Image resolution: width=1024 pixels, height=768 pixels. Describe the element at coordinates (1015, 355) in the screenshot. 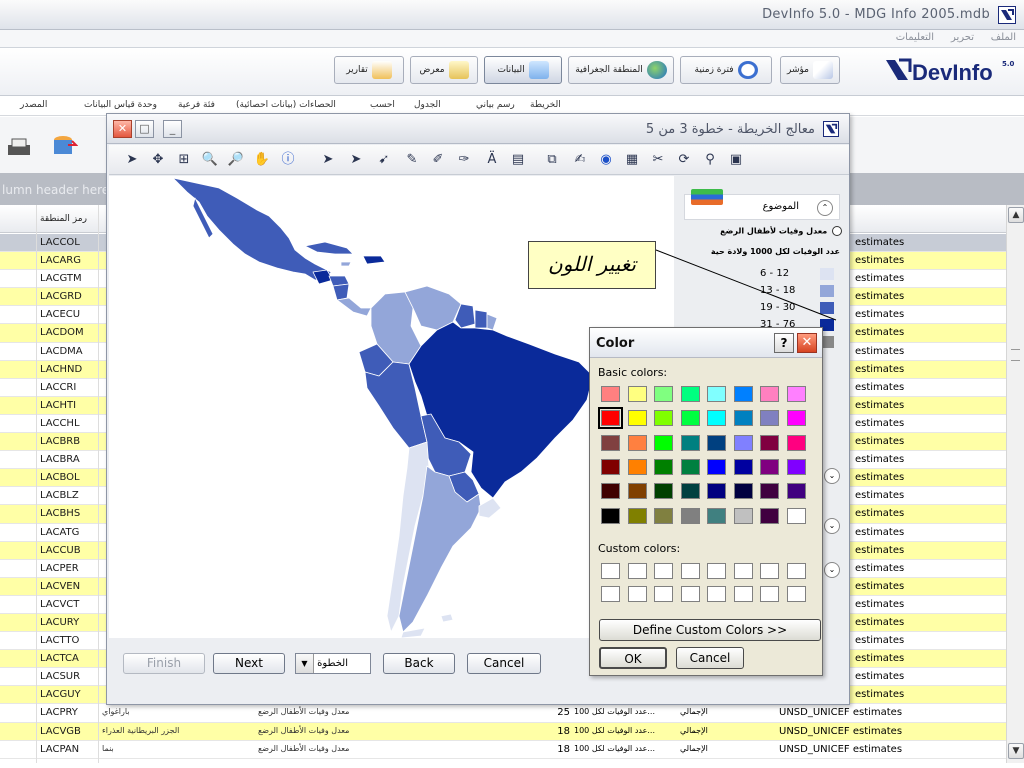

I see `scroll-thumb` at that location.